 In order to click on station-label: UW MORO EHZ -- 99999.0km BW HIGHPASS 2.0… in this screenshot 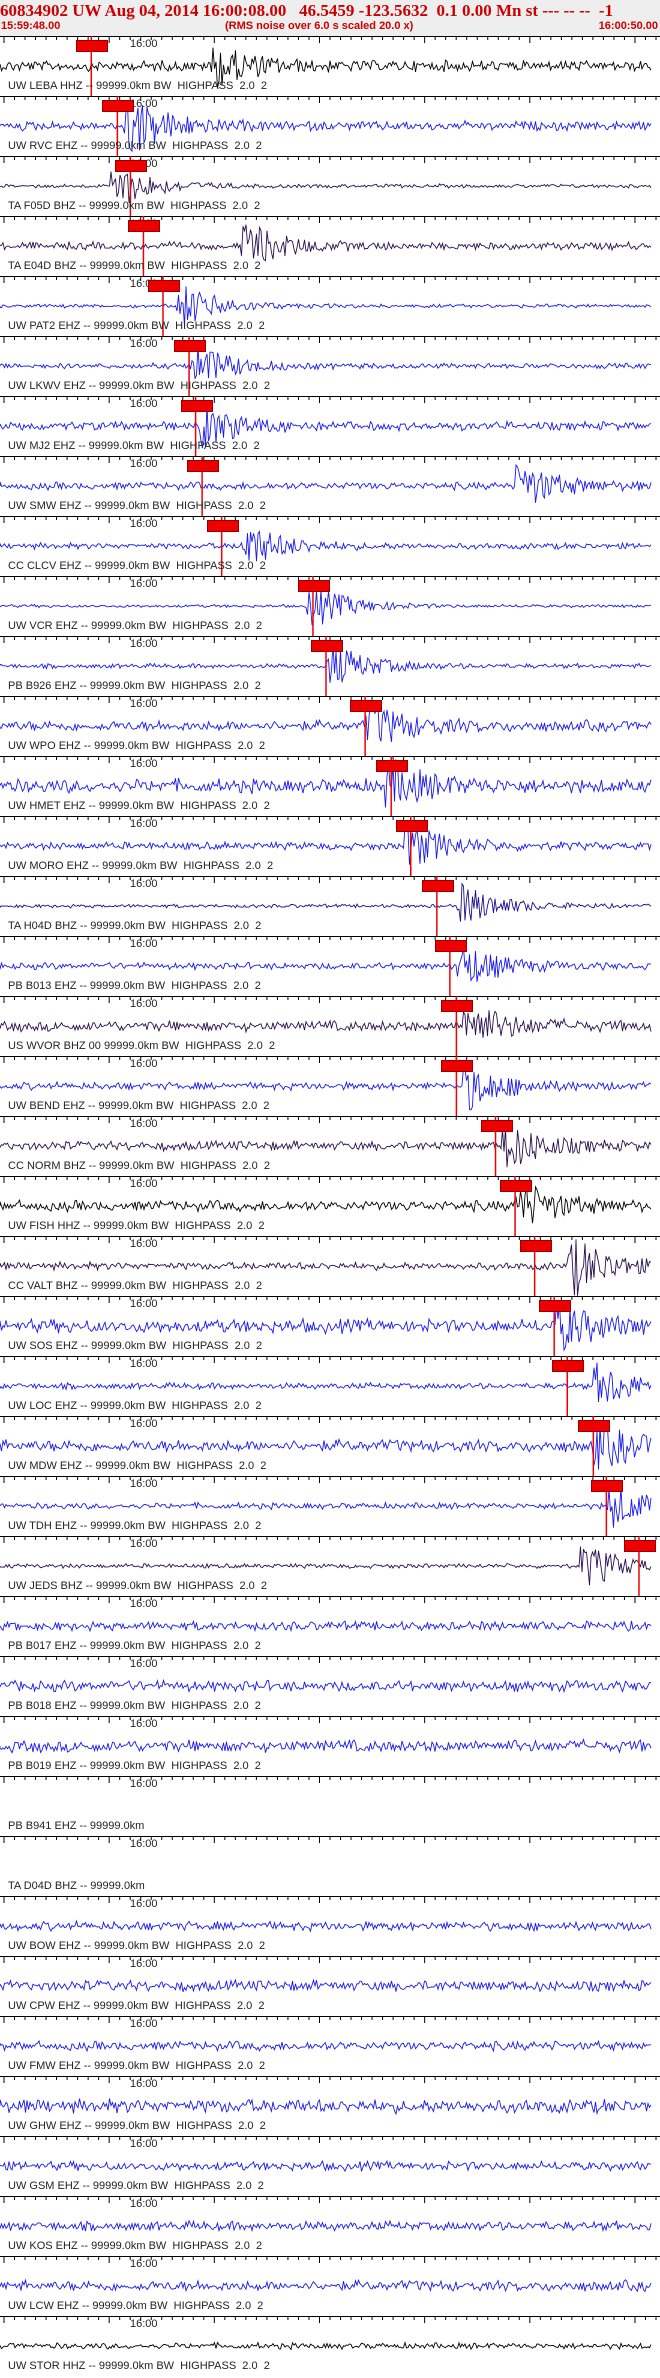, I will do `click(141, 866)`.